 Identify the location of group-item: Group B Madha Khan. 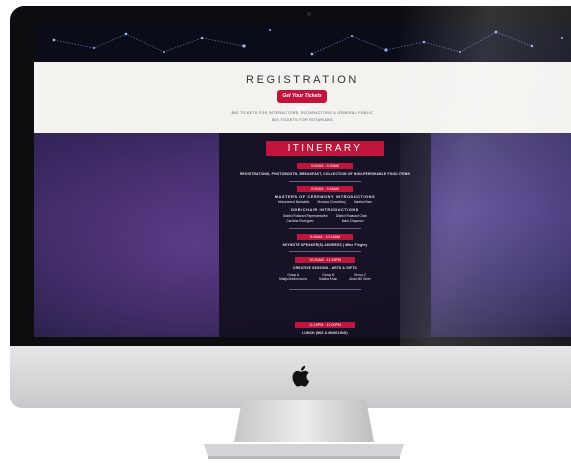
(328, 277).